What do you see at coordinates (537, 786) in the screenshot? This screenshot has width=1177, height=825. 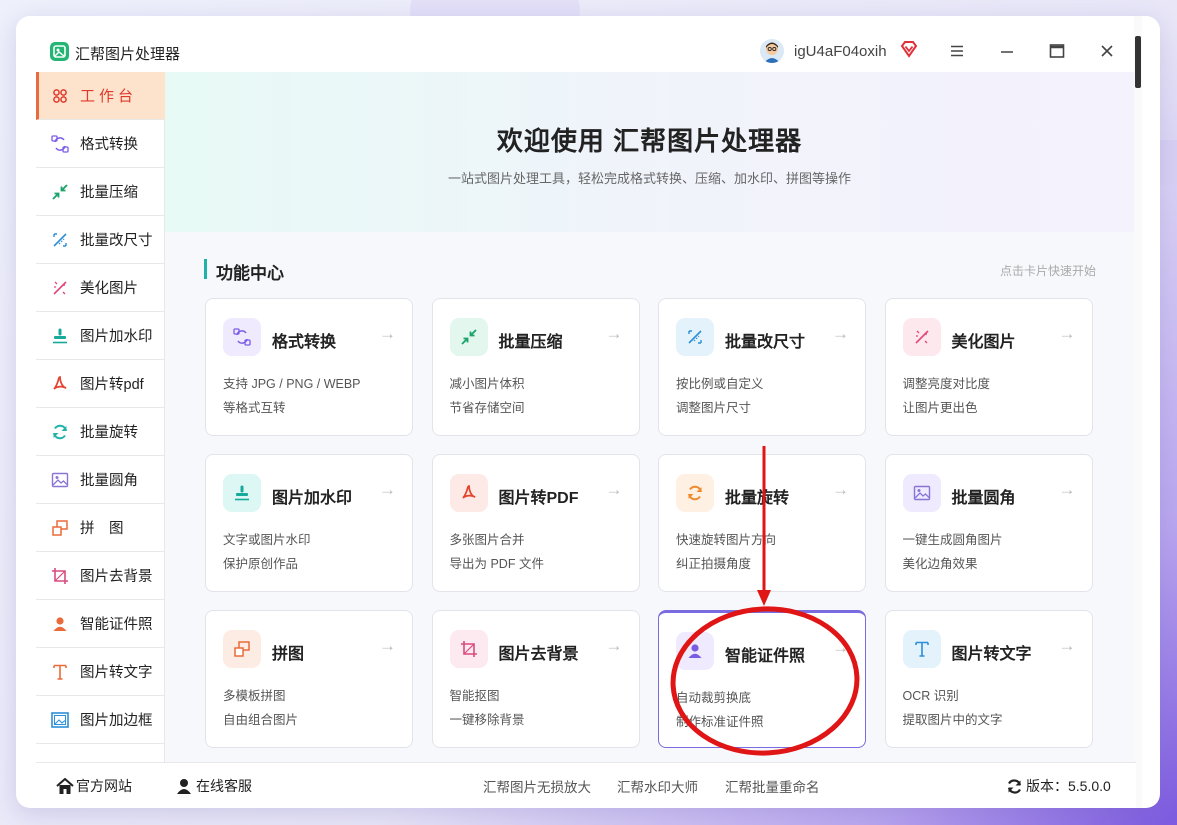 I see `footer-link-upscale: 汇帮图片无损放大` at bounding box center [537, 786].